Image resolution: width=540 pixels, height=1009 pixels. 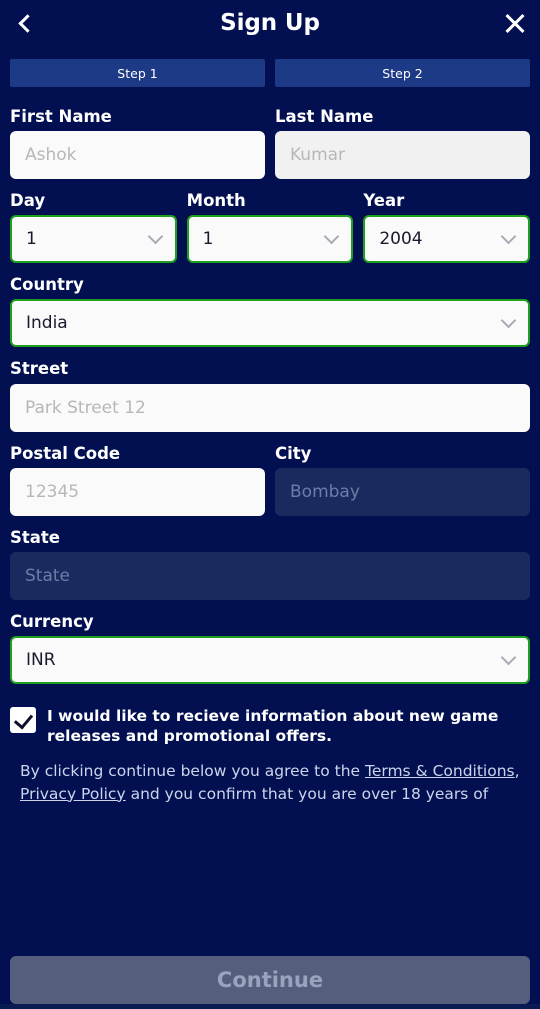 I want to click on chevron-left-icon, so click(x=27, y=23).